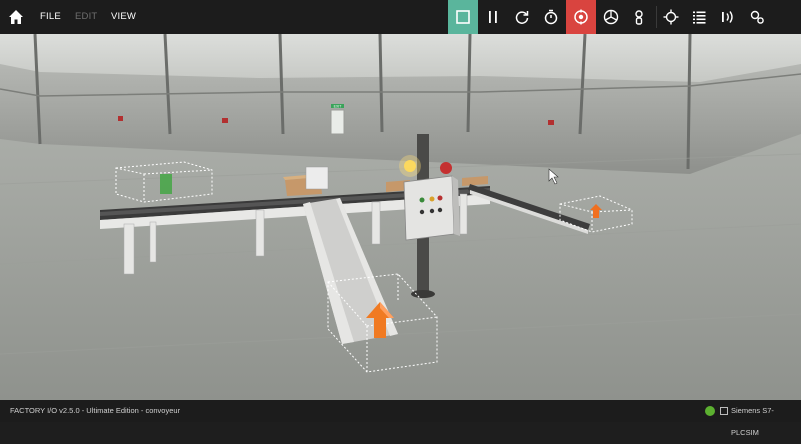  I want to click on driver-ok-icon, so click(710, 411).